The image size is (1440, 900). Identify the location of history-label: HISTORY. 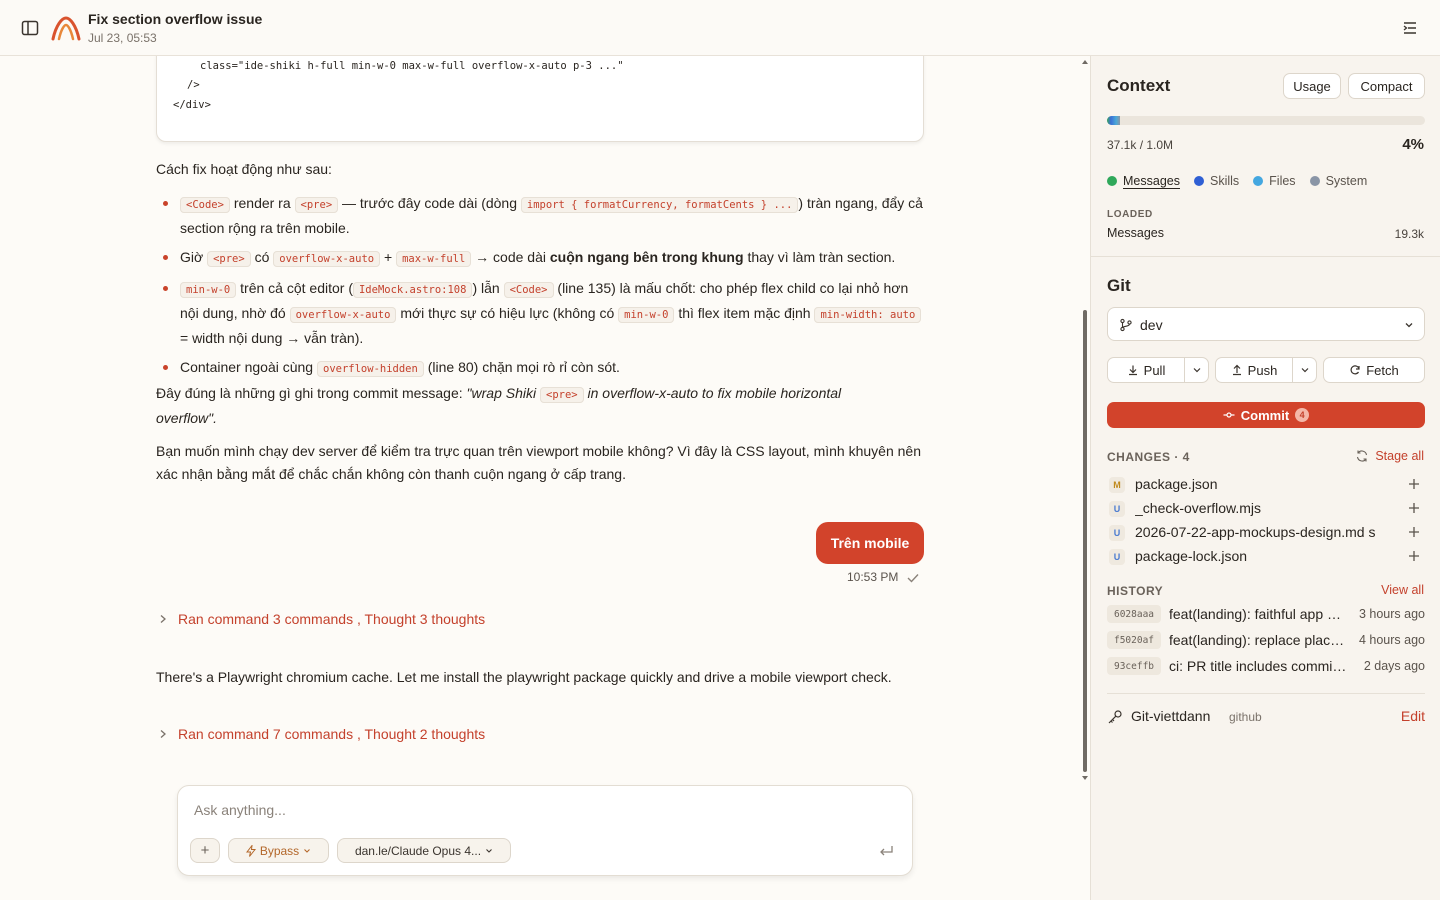
(1135, 591).